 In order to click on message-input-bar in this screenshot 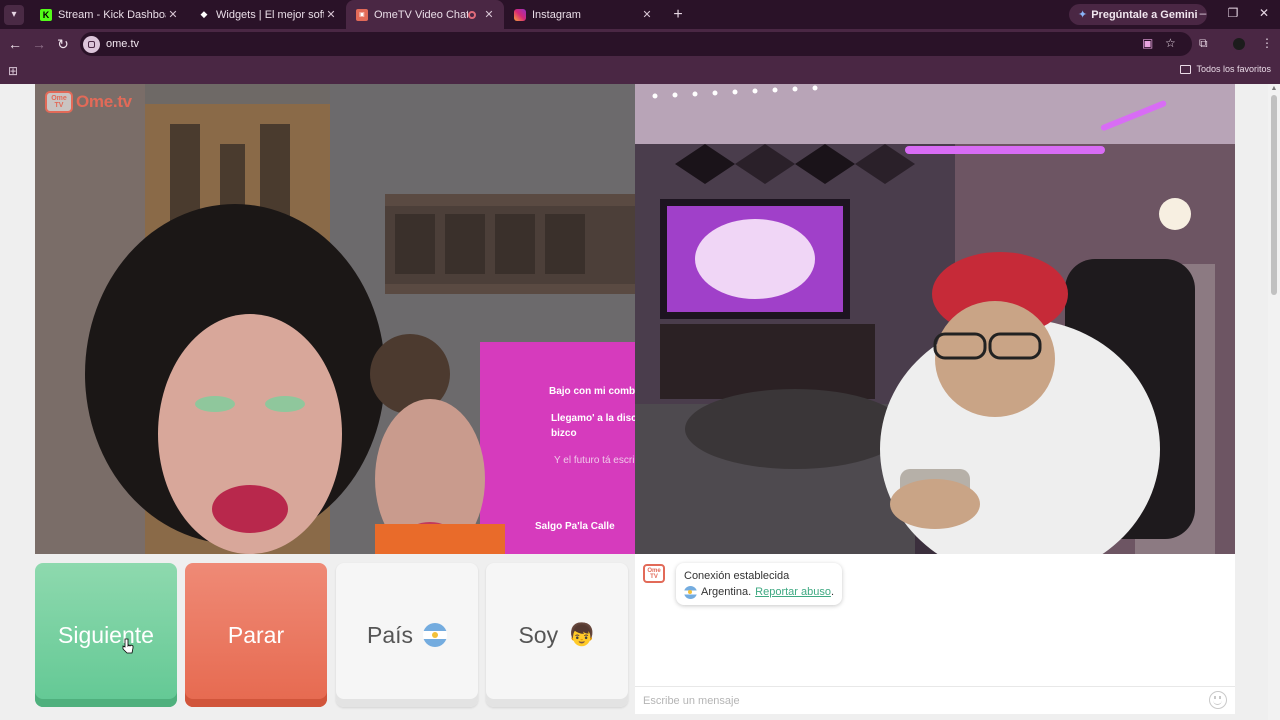, I will do `click(935, 700)`.